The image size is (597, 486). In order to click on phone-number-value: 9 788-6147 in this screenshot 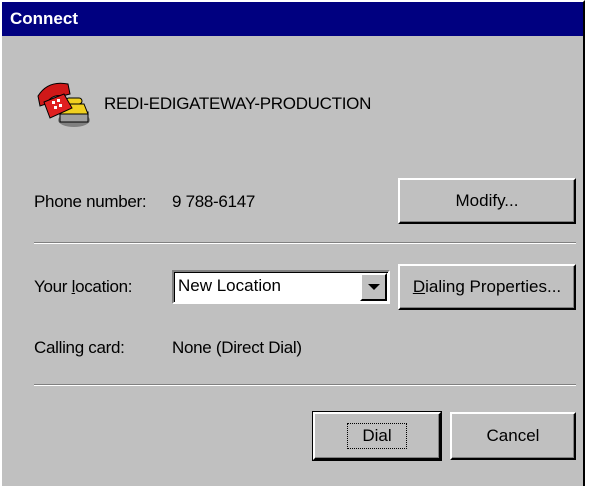, I will do `click(214, 201)`.